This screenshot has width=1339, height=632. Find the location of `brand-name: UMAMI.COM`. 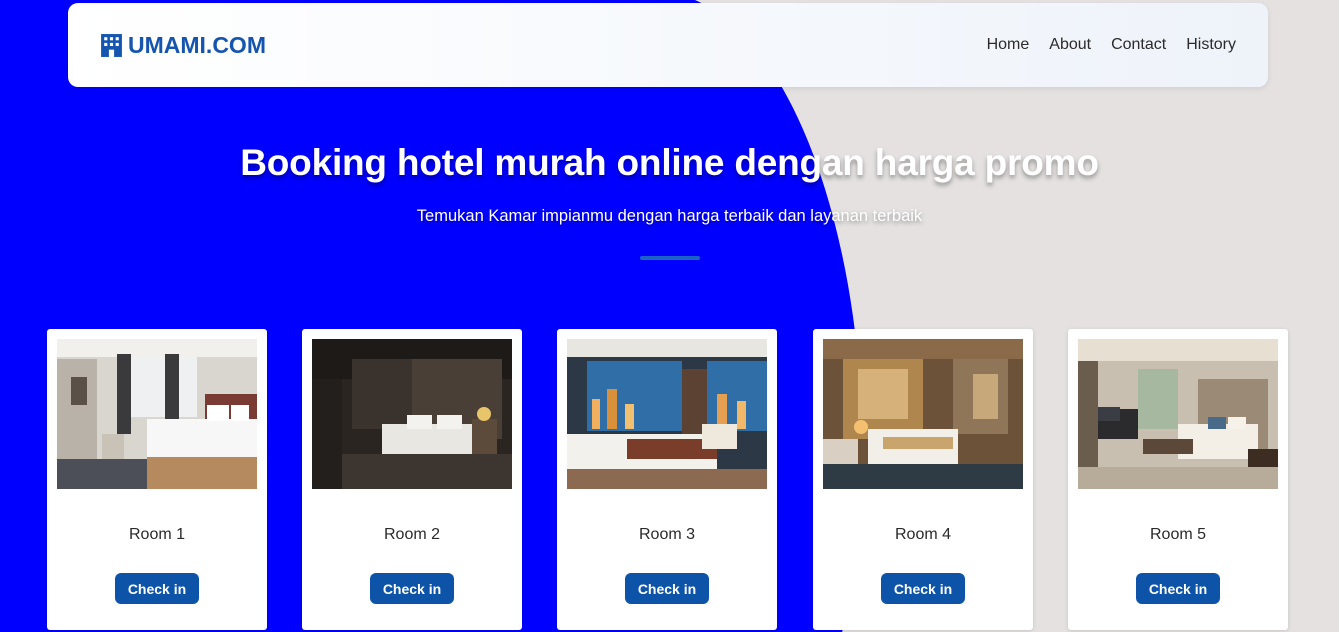

brand-name: UMAMI.COM is located at coordinates (197, 44).